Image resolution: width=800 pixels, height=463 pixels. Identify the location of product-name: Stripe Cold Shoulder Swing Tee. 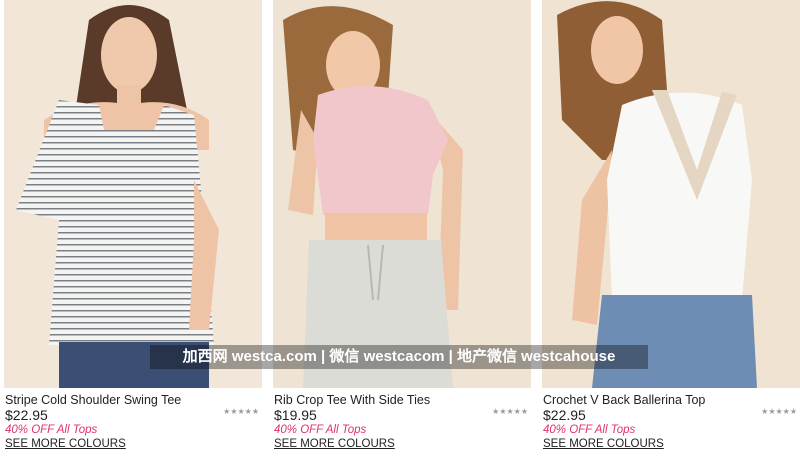
(93, 400).